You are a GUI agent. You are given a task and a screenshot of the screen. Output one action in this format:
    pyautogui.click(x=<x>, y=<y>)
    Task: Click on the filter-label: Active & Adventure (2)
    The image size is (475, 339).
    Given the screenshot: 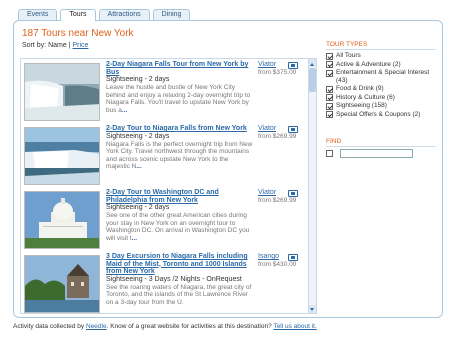 What is the action you would take?
    pyautogui.click(x=368, y=64)
    